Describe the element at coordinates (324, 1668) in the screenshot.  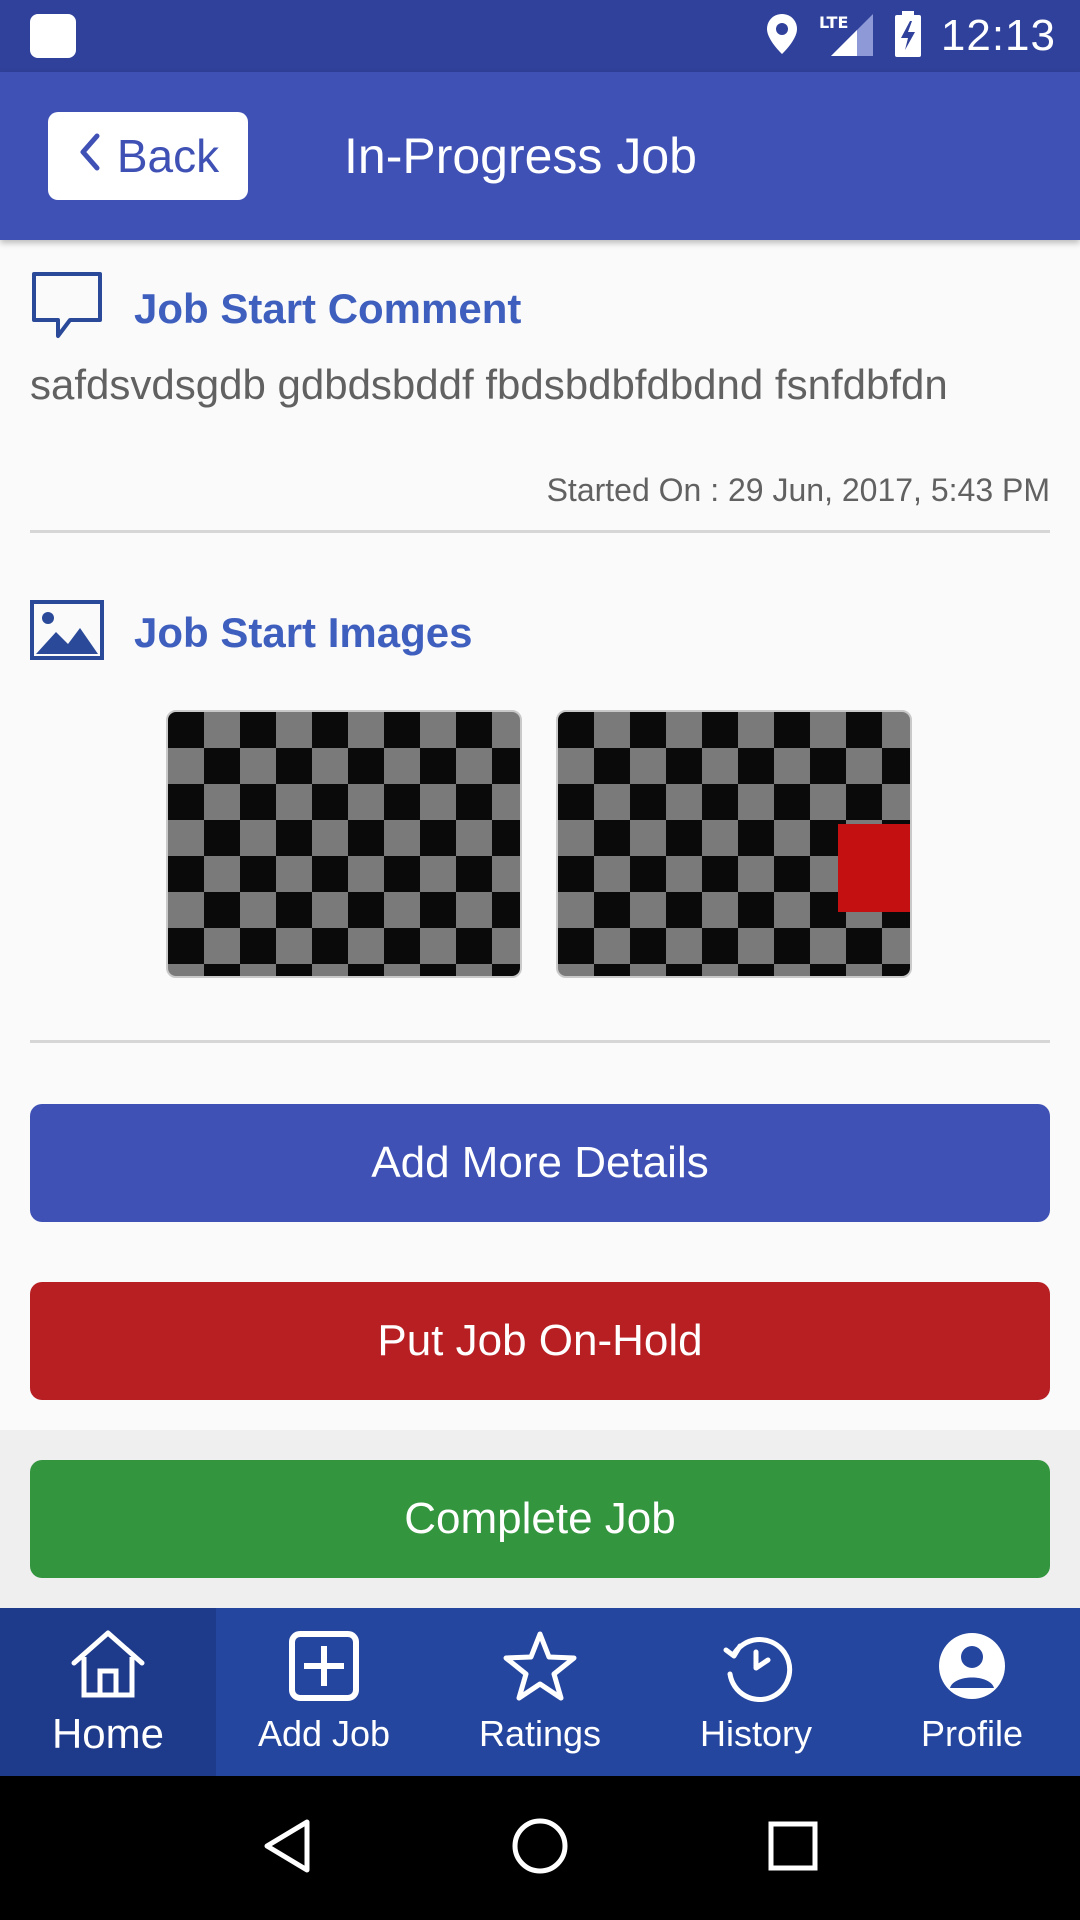
I see `add-box-icon` at that location.